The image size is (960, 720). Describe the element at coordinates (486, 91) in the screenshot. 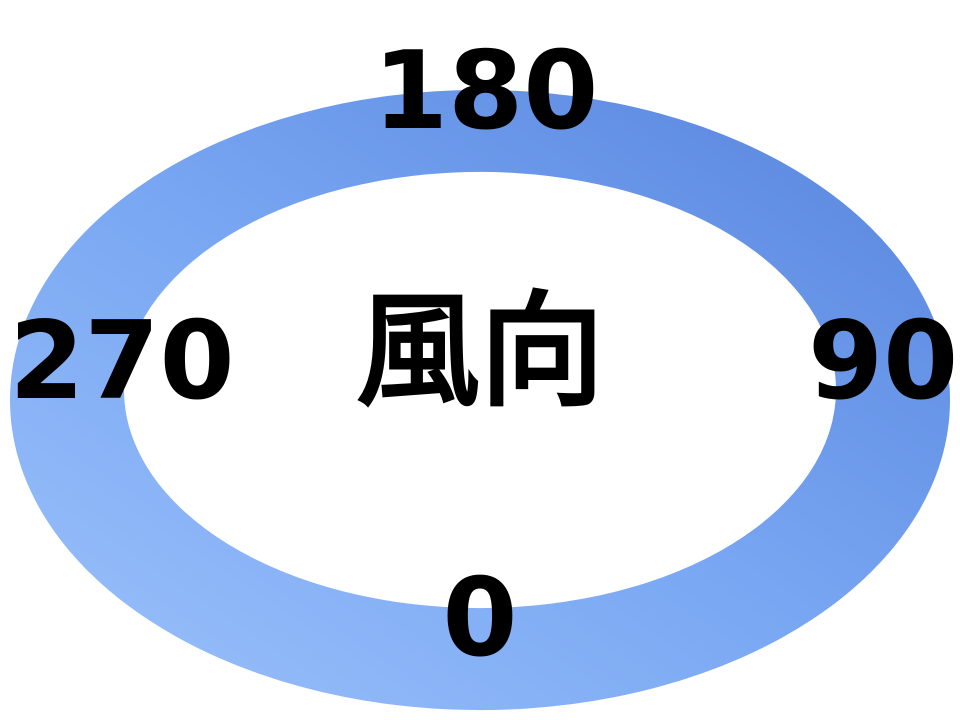

I see `direction-label-top: 180` at that location.